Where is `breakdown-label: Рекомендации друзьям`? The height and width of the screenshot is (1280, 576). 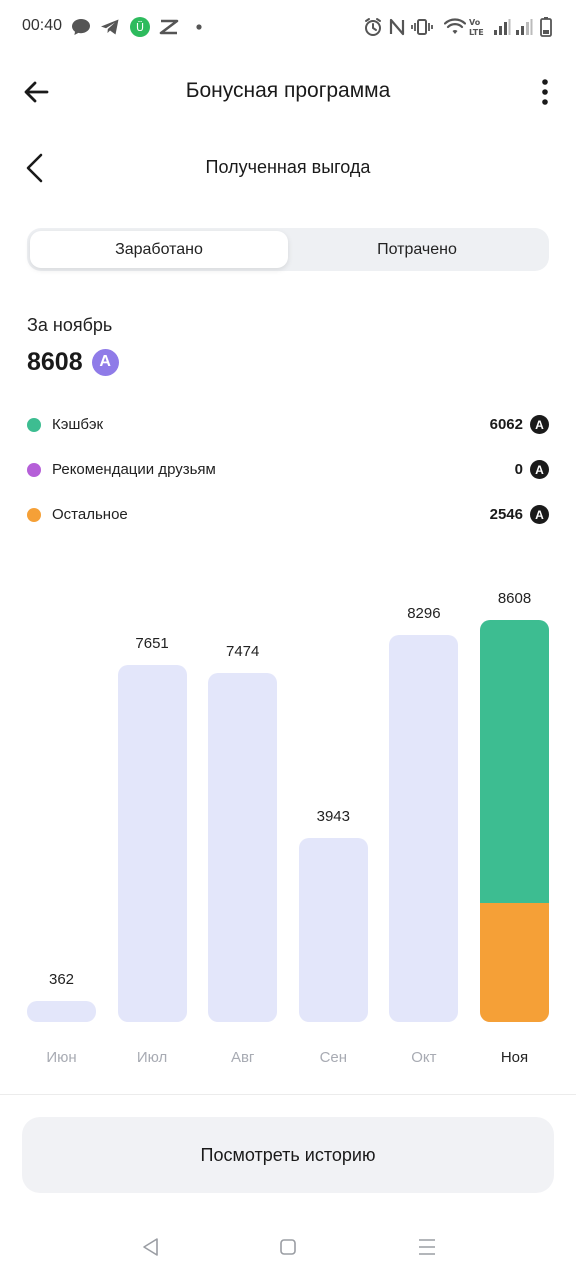
breakdown-label: Рекомендации друзьям is located at coordinates (134, 469).